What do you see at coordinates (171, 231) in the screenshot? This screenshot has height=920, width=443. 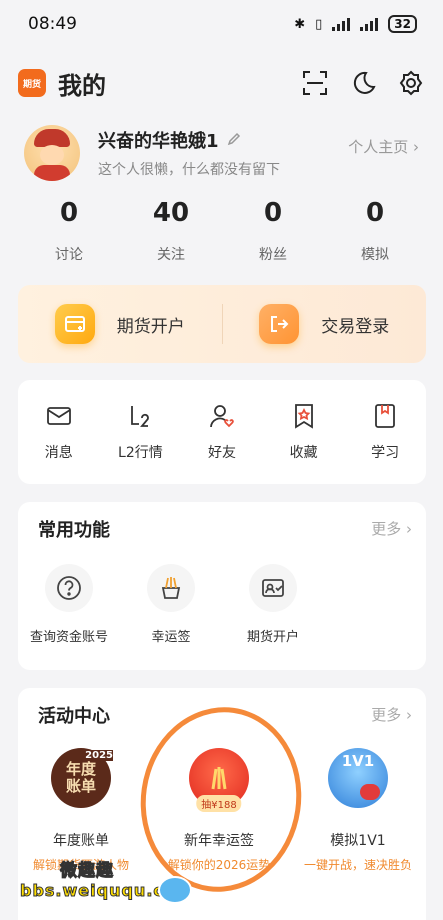 I see `stat-following: 40 关注` at bounding box center [171, 231].